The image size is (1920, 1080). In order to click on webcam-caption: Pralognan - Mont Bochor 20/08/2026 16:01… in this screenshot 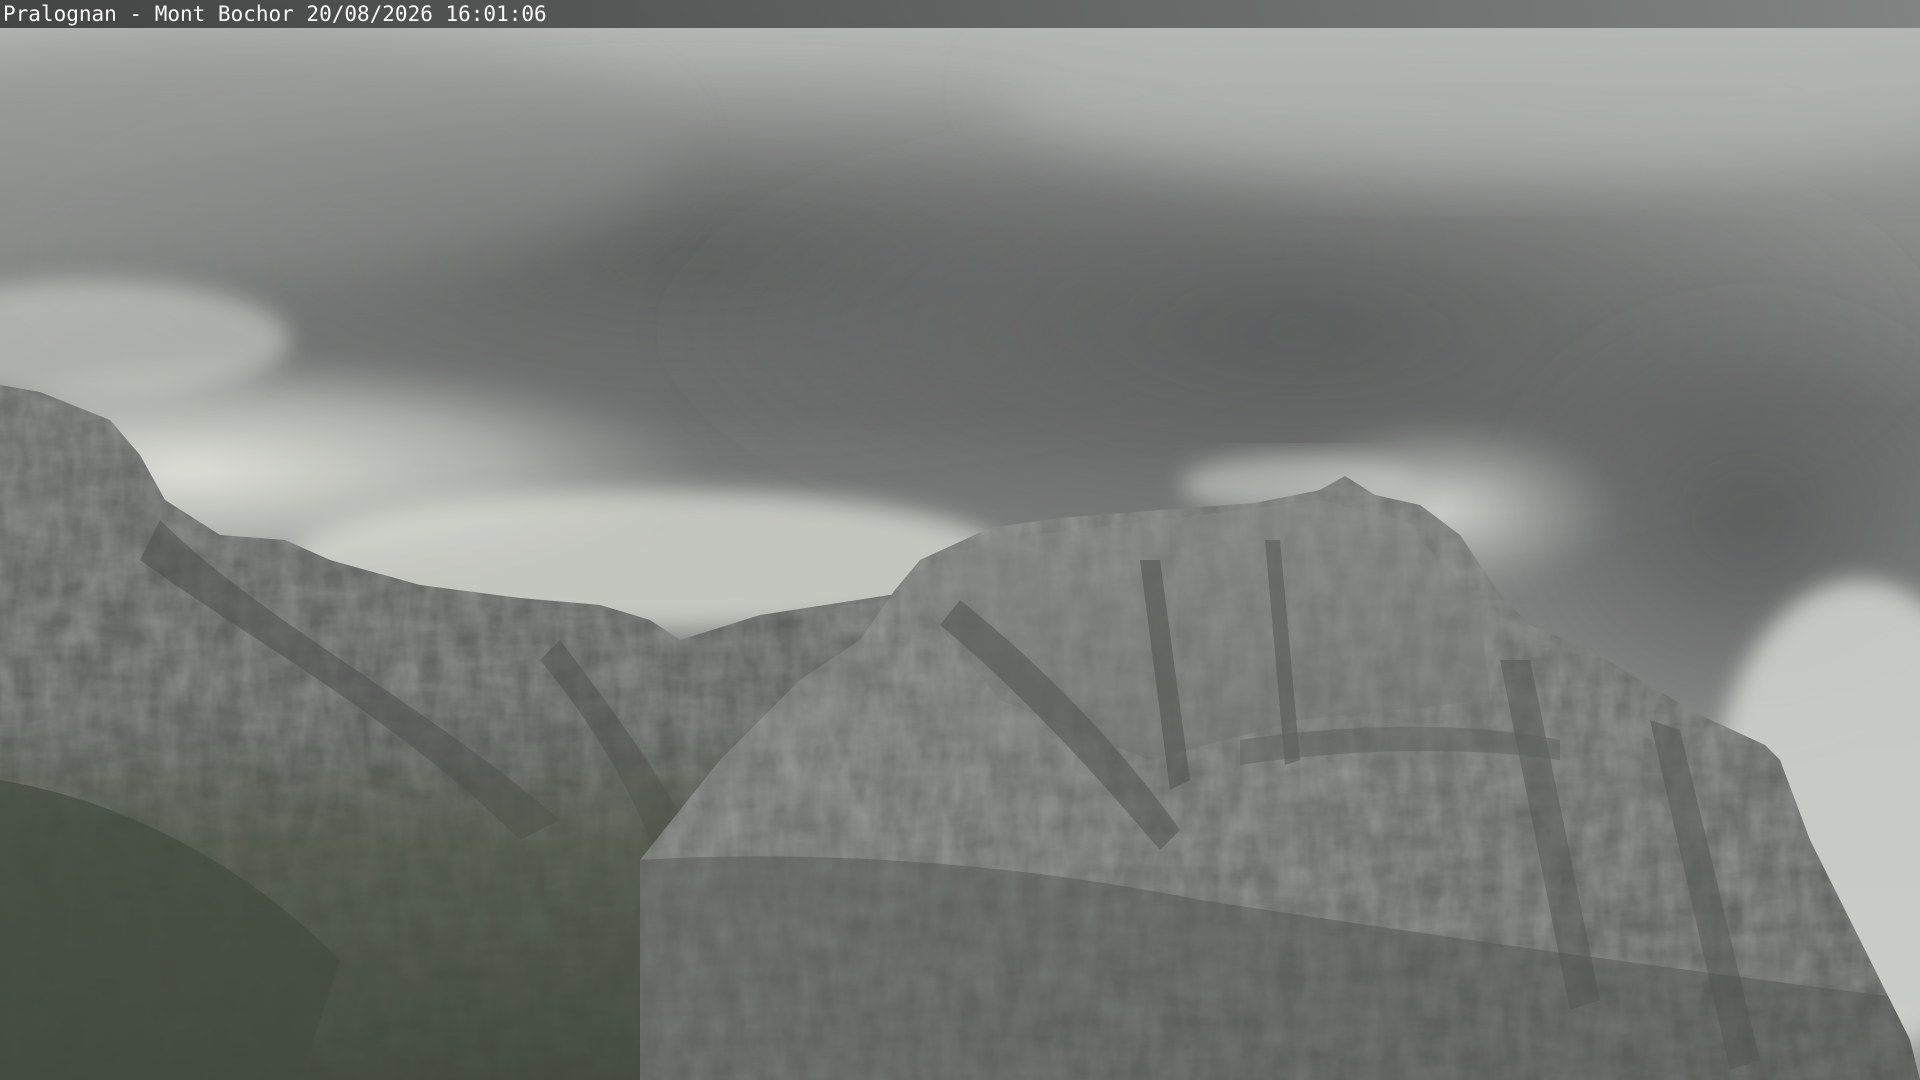, I will do `click(275, 14)`.